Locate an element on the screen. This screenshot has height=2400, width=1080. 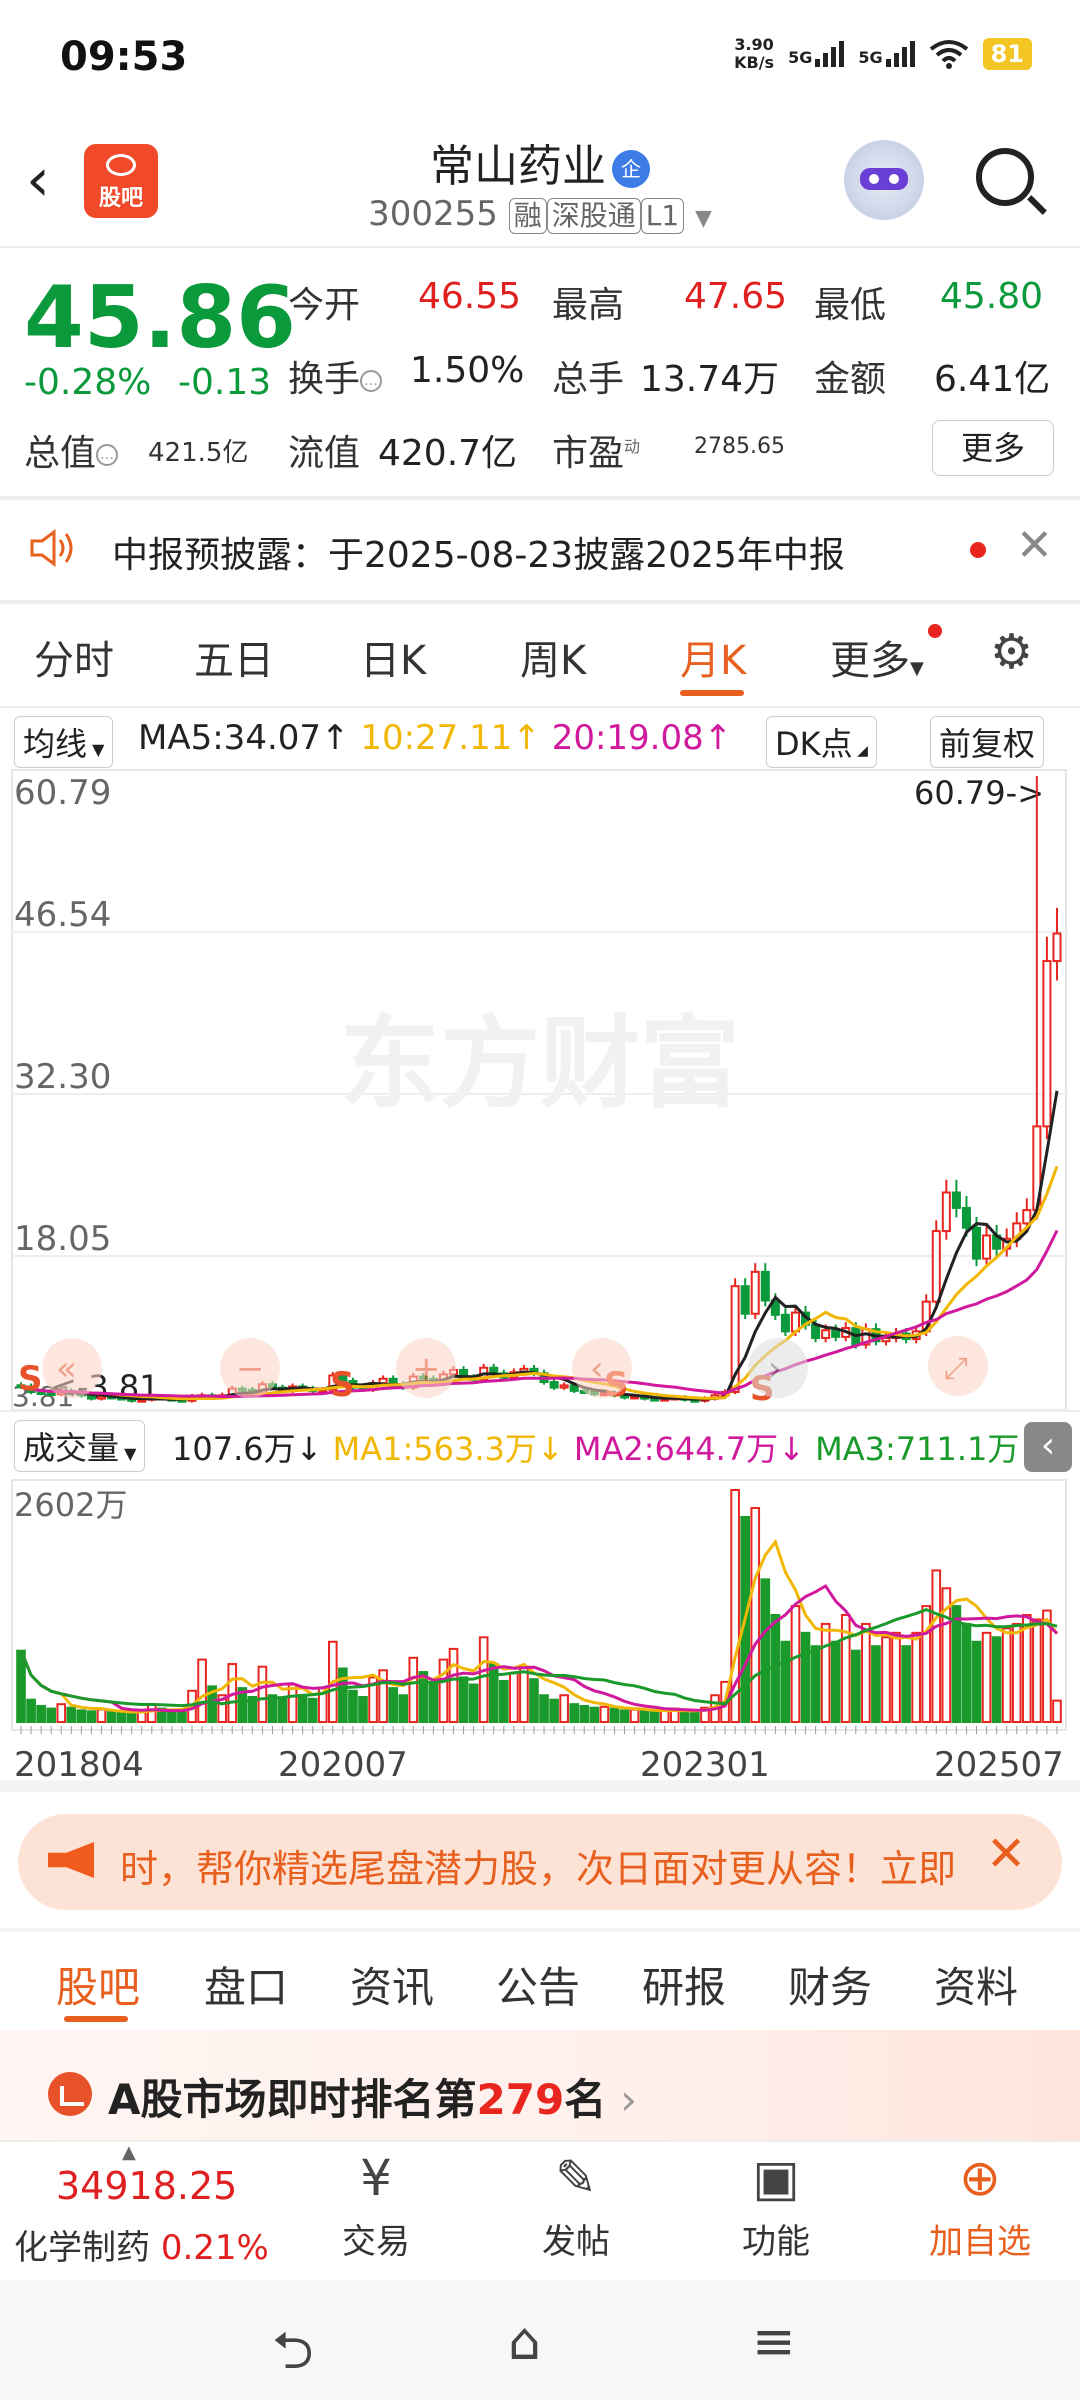
functions-button: ▣ 功能 is located at coordinates (776, 2205).